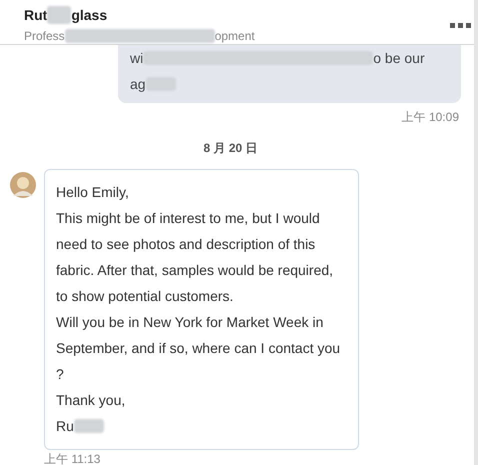 Image resolution: width=478 pixels, height=465 pixels. Describe the element at coordinates (65, 426) in the screenshot. I see `message-text: Ru` at that location.